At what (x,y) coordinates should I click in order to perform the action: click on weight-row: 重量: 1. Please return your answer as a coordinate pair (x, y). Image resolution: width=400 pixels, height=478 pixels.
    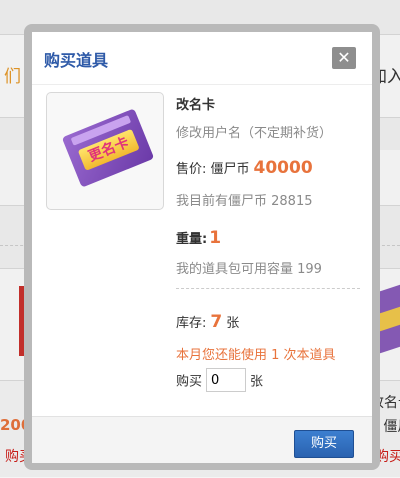
    Looking at the image, I should click on (198, 238).